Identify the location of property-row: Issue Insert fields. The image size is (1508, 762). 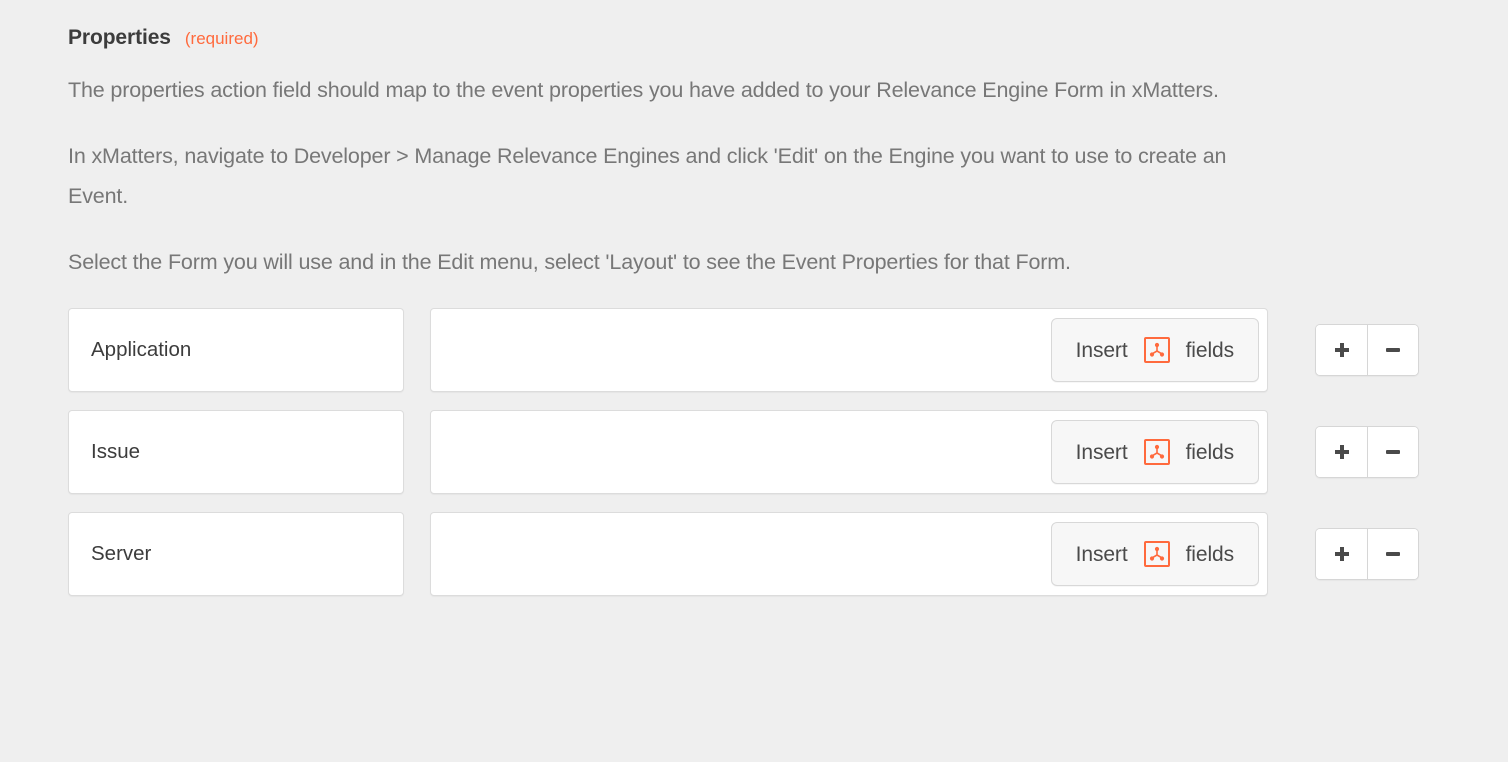
(788, 452).